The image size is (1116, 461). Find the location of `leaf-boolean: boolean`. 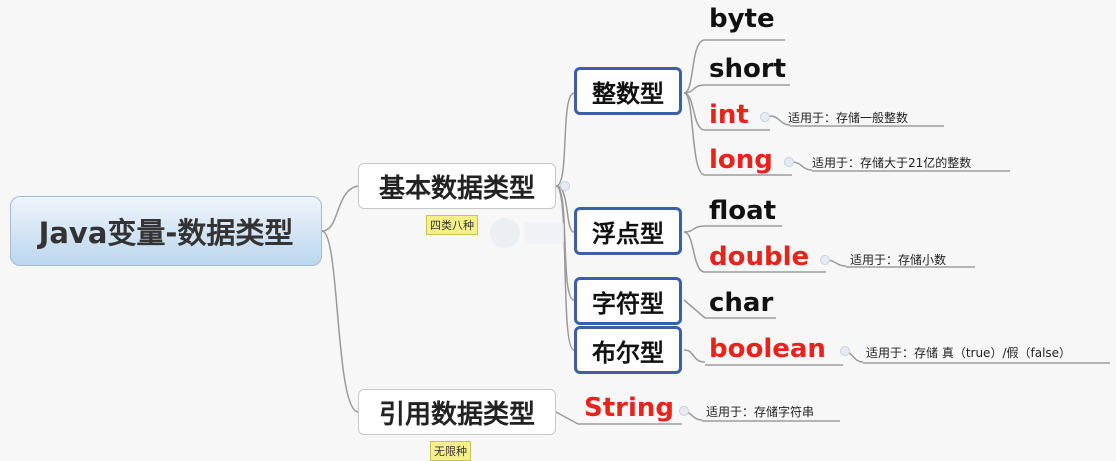

leaf-boolean: boolean is located at coordinates (767, 349).